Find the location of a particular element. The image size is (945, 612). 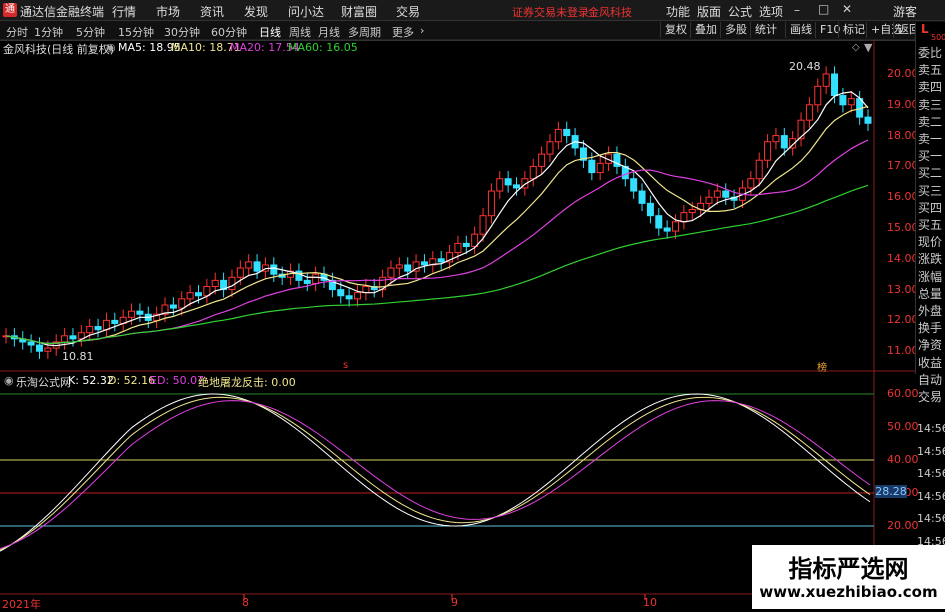

side-panel-item: 买五 is located at coordinates (930, 224).